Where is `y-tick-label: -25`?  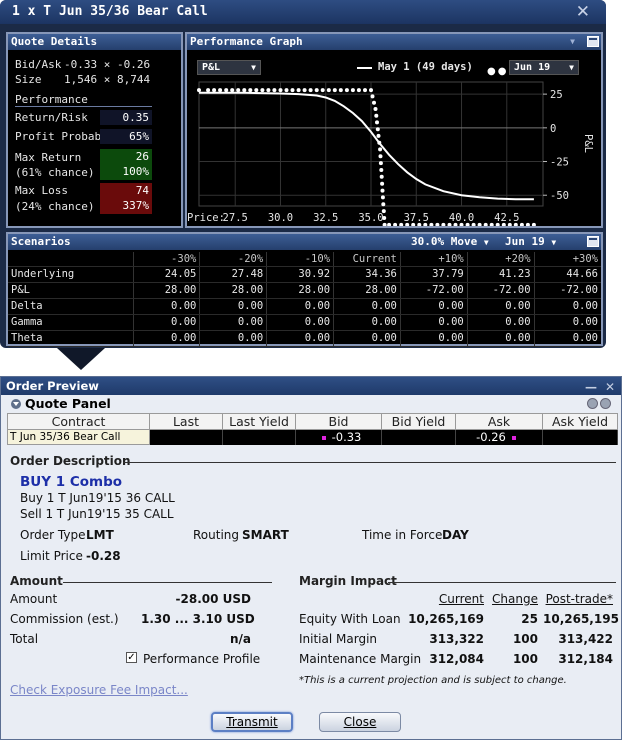 y-tick-label: -25 is located at coordinates (559, 163).